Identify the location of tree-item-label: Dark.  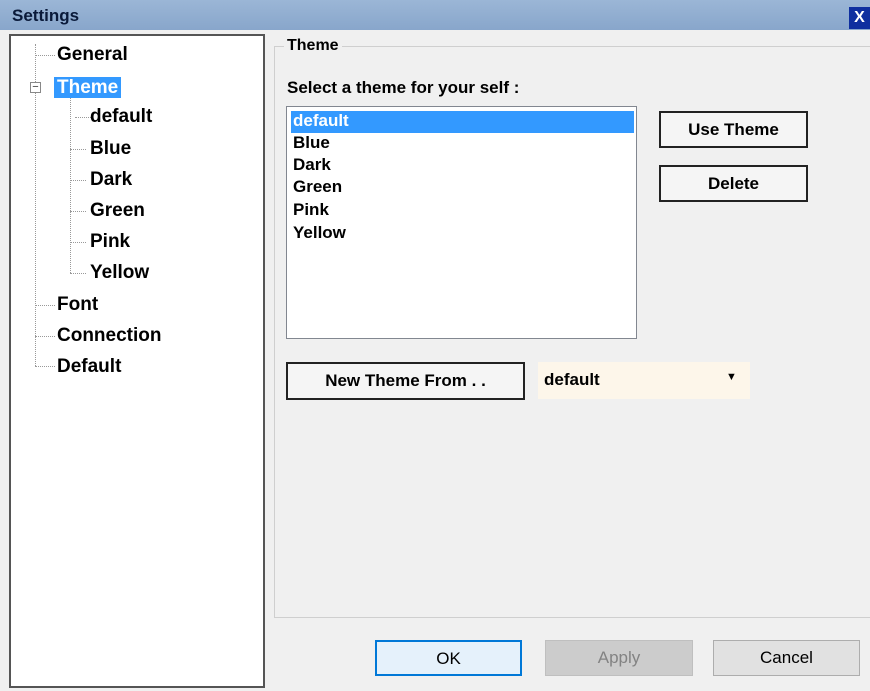
(111, 179).